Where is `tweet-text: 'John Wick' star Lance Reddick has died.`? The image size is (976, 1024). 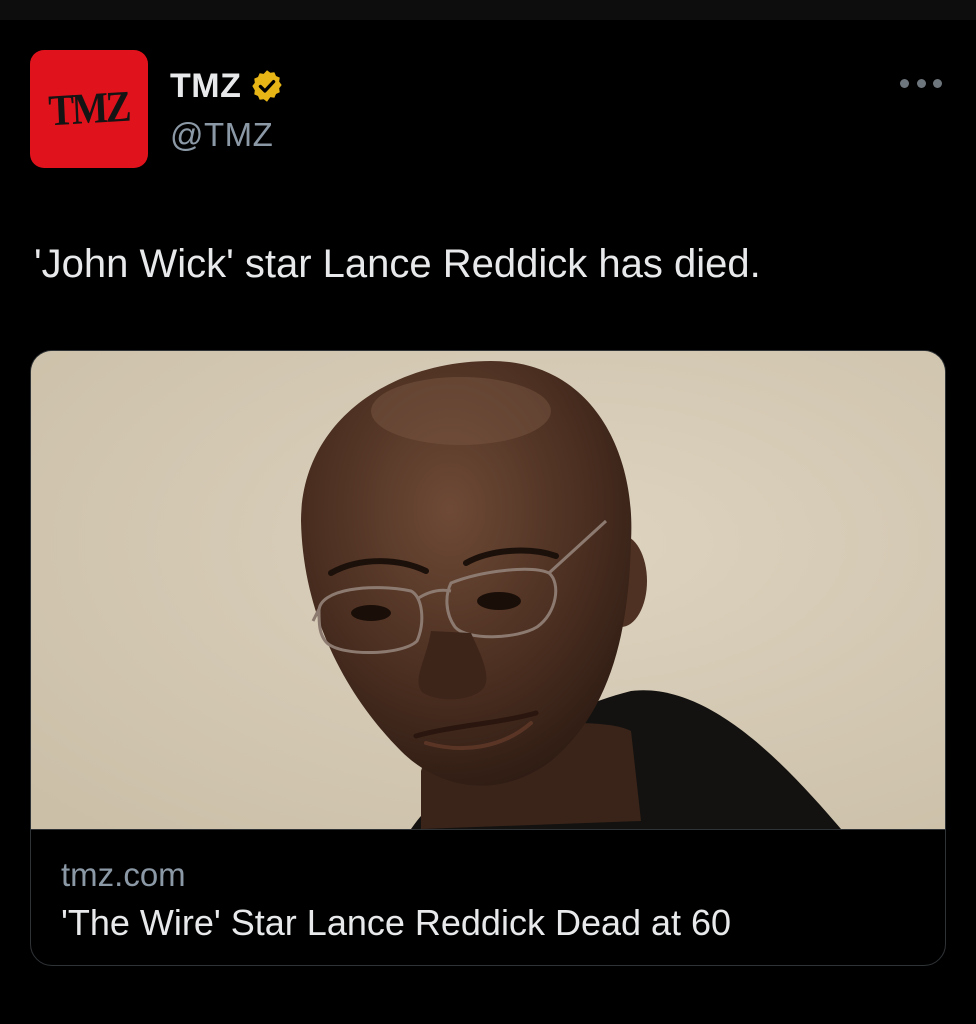 tweet-text: 'John Wick' star Lance Reddick has died. is located at coordinates (397, 264).